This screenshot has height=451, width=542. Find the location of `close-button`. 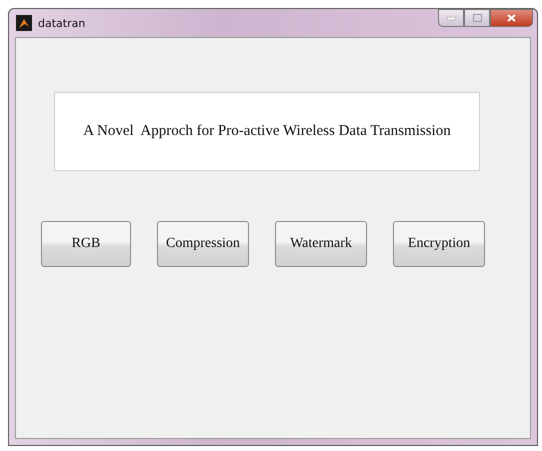

close-button is located at coordinates (511, 18).